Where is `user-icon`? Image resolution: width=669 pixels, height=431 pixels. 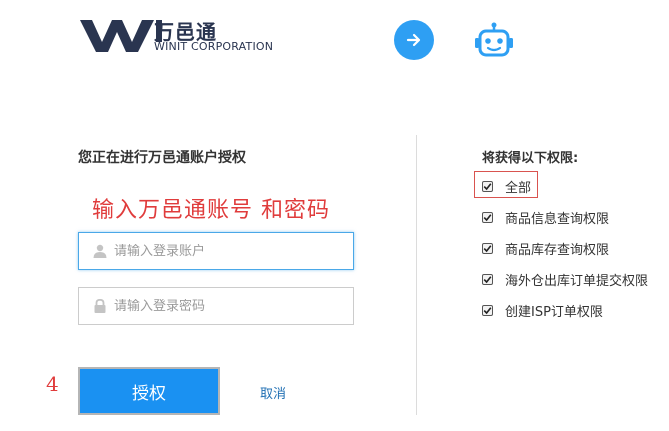 user-icon is located at coordinates (100, 251).